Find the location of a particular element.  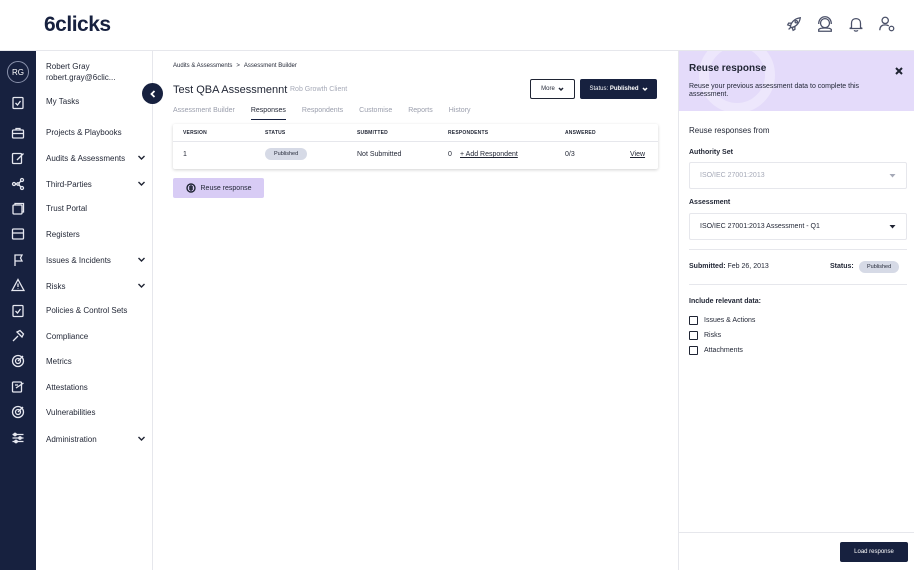

sidebar-item-policies-control-sets: Policies & Control Sets is located at coordinates (96, 310).